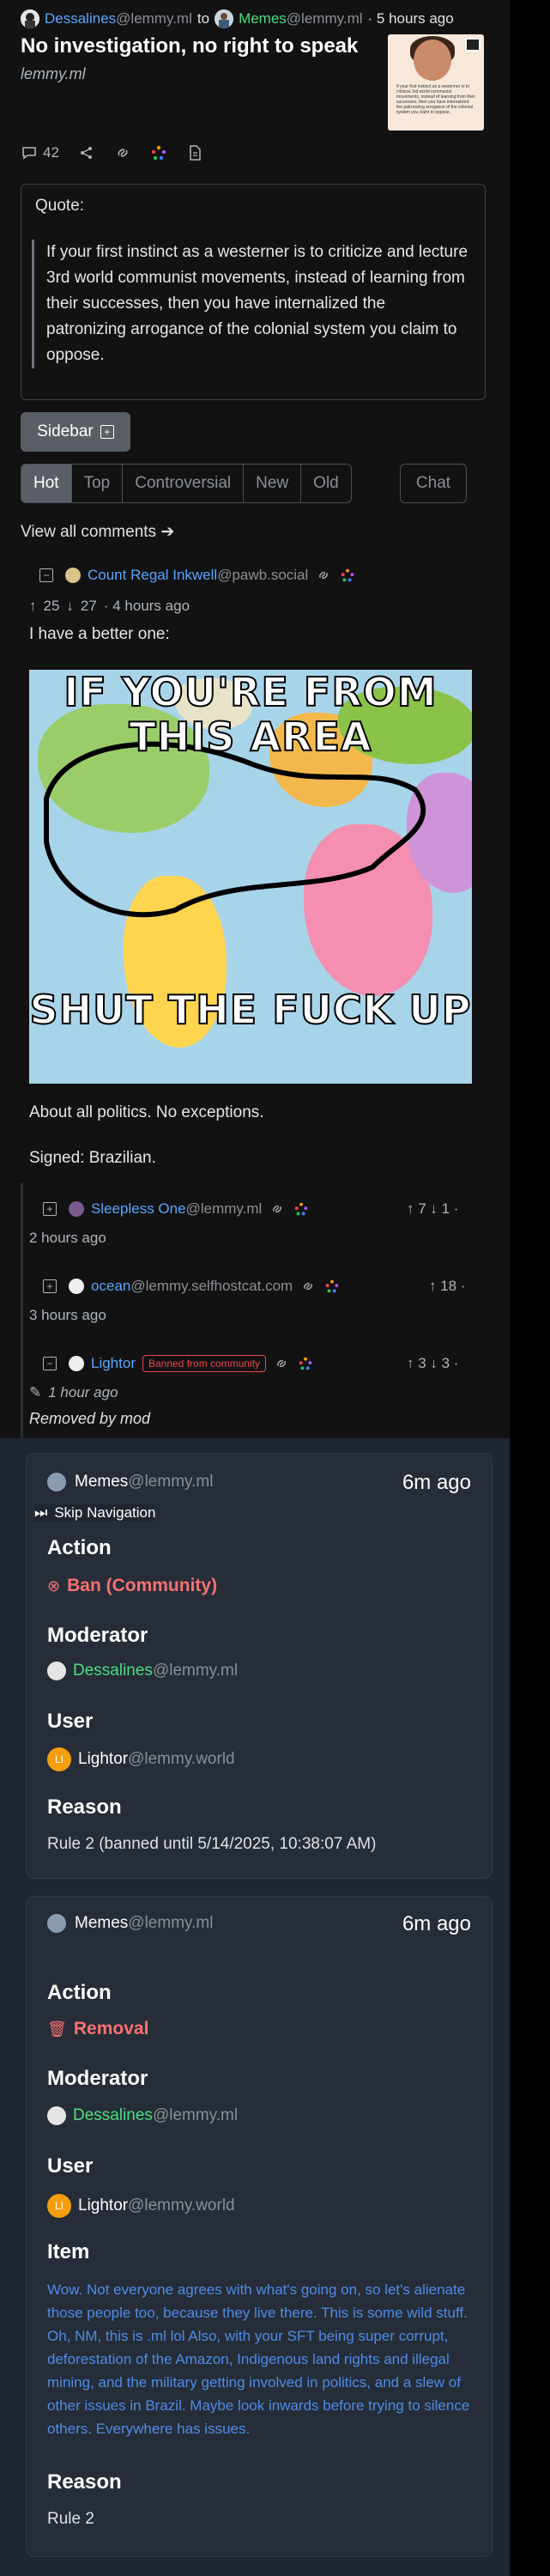 The image size is (550, 2576). What do you see at coordinates (250, 715) in the screenshot?
I see `meme-top-caption: IF YOU'RE FROM THIS AREA` at bounding box center [250, 715].